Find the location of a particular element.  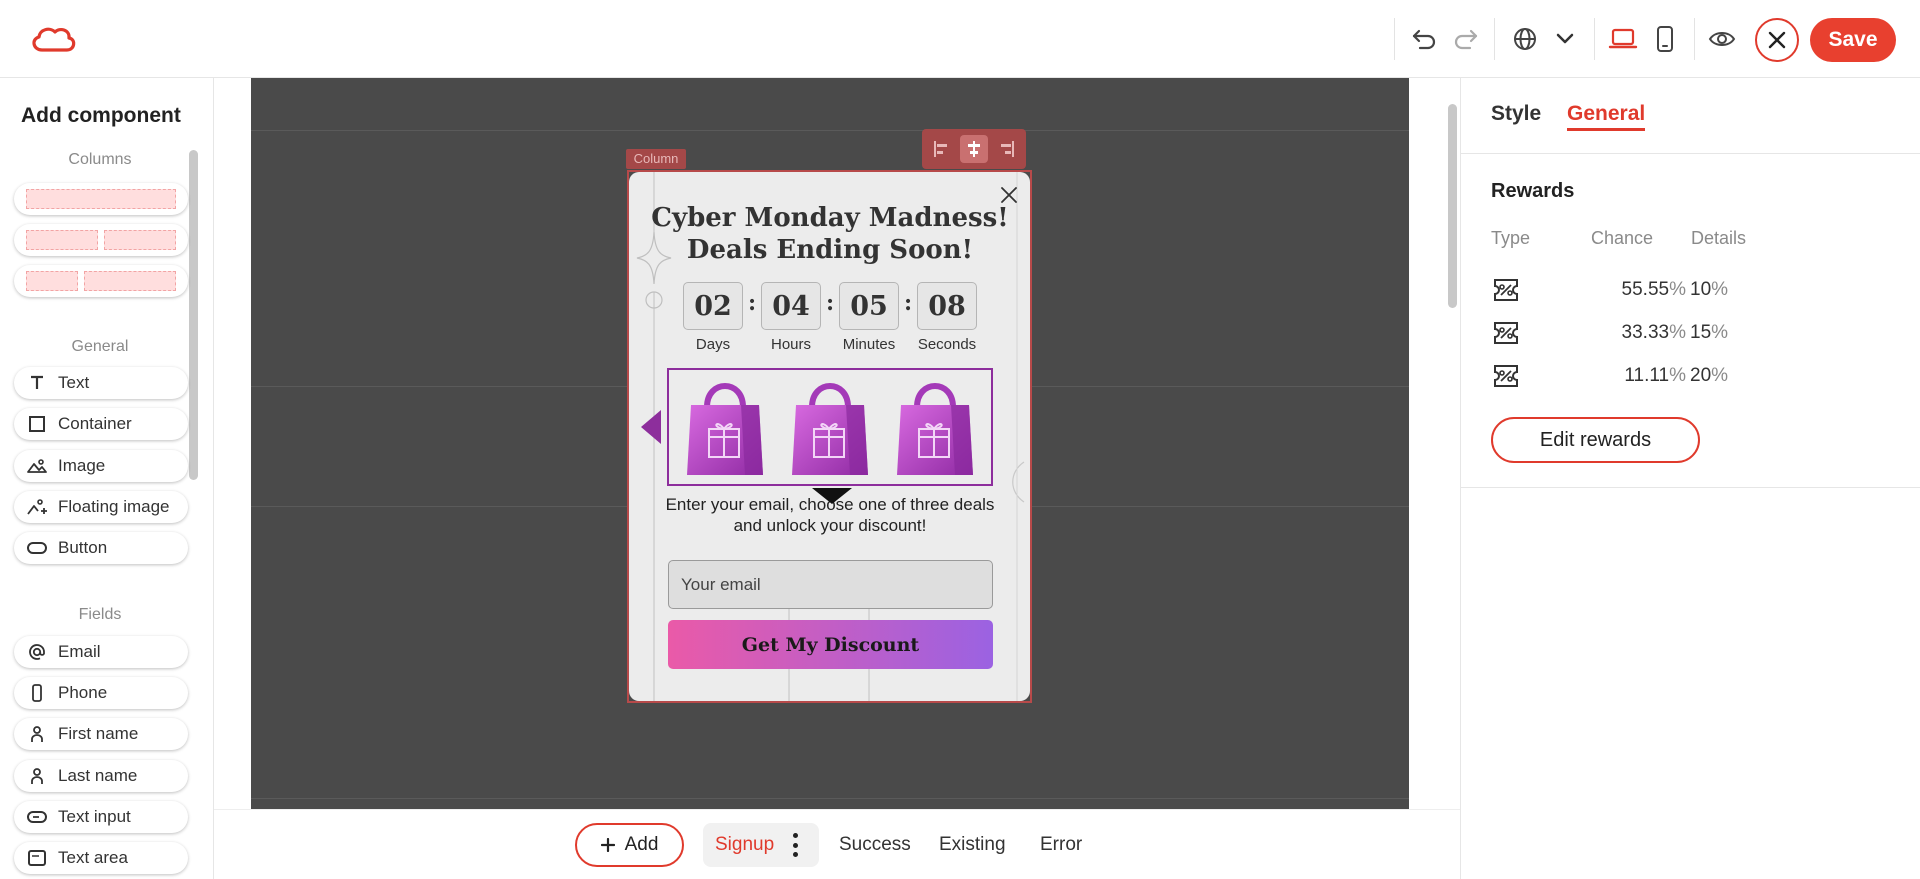

component-text-input: Text input is located at coordinates (101, 817).